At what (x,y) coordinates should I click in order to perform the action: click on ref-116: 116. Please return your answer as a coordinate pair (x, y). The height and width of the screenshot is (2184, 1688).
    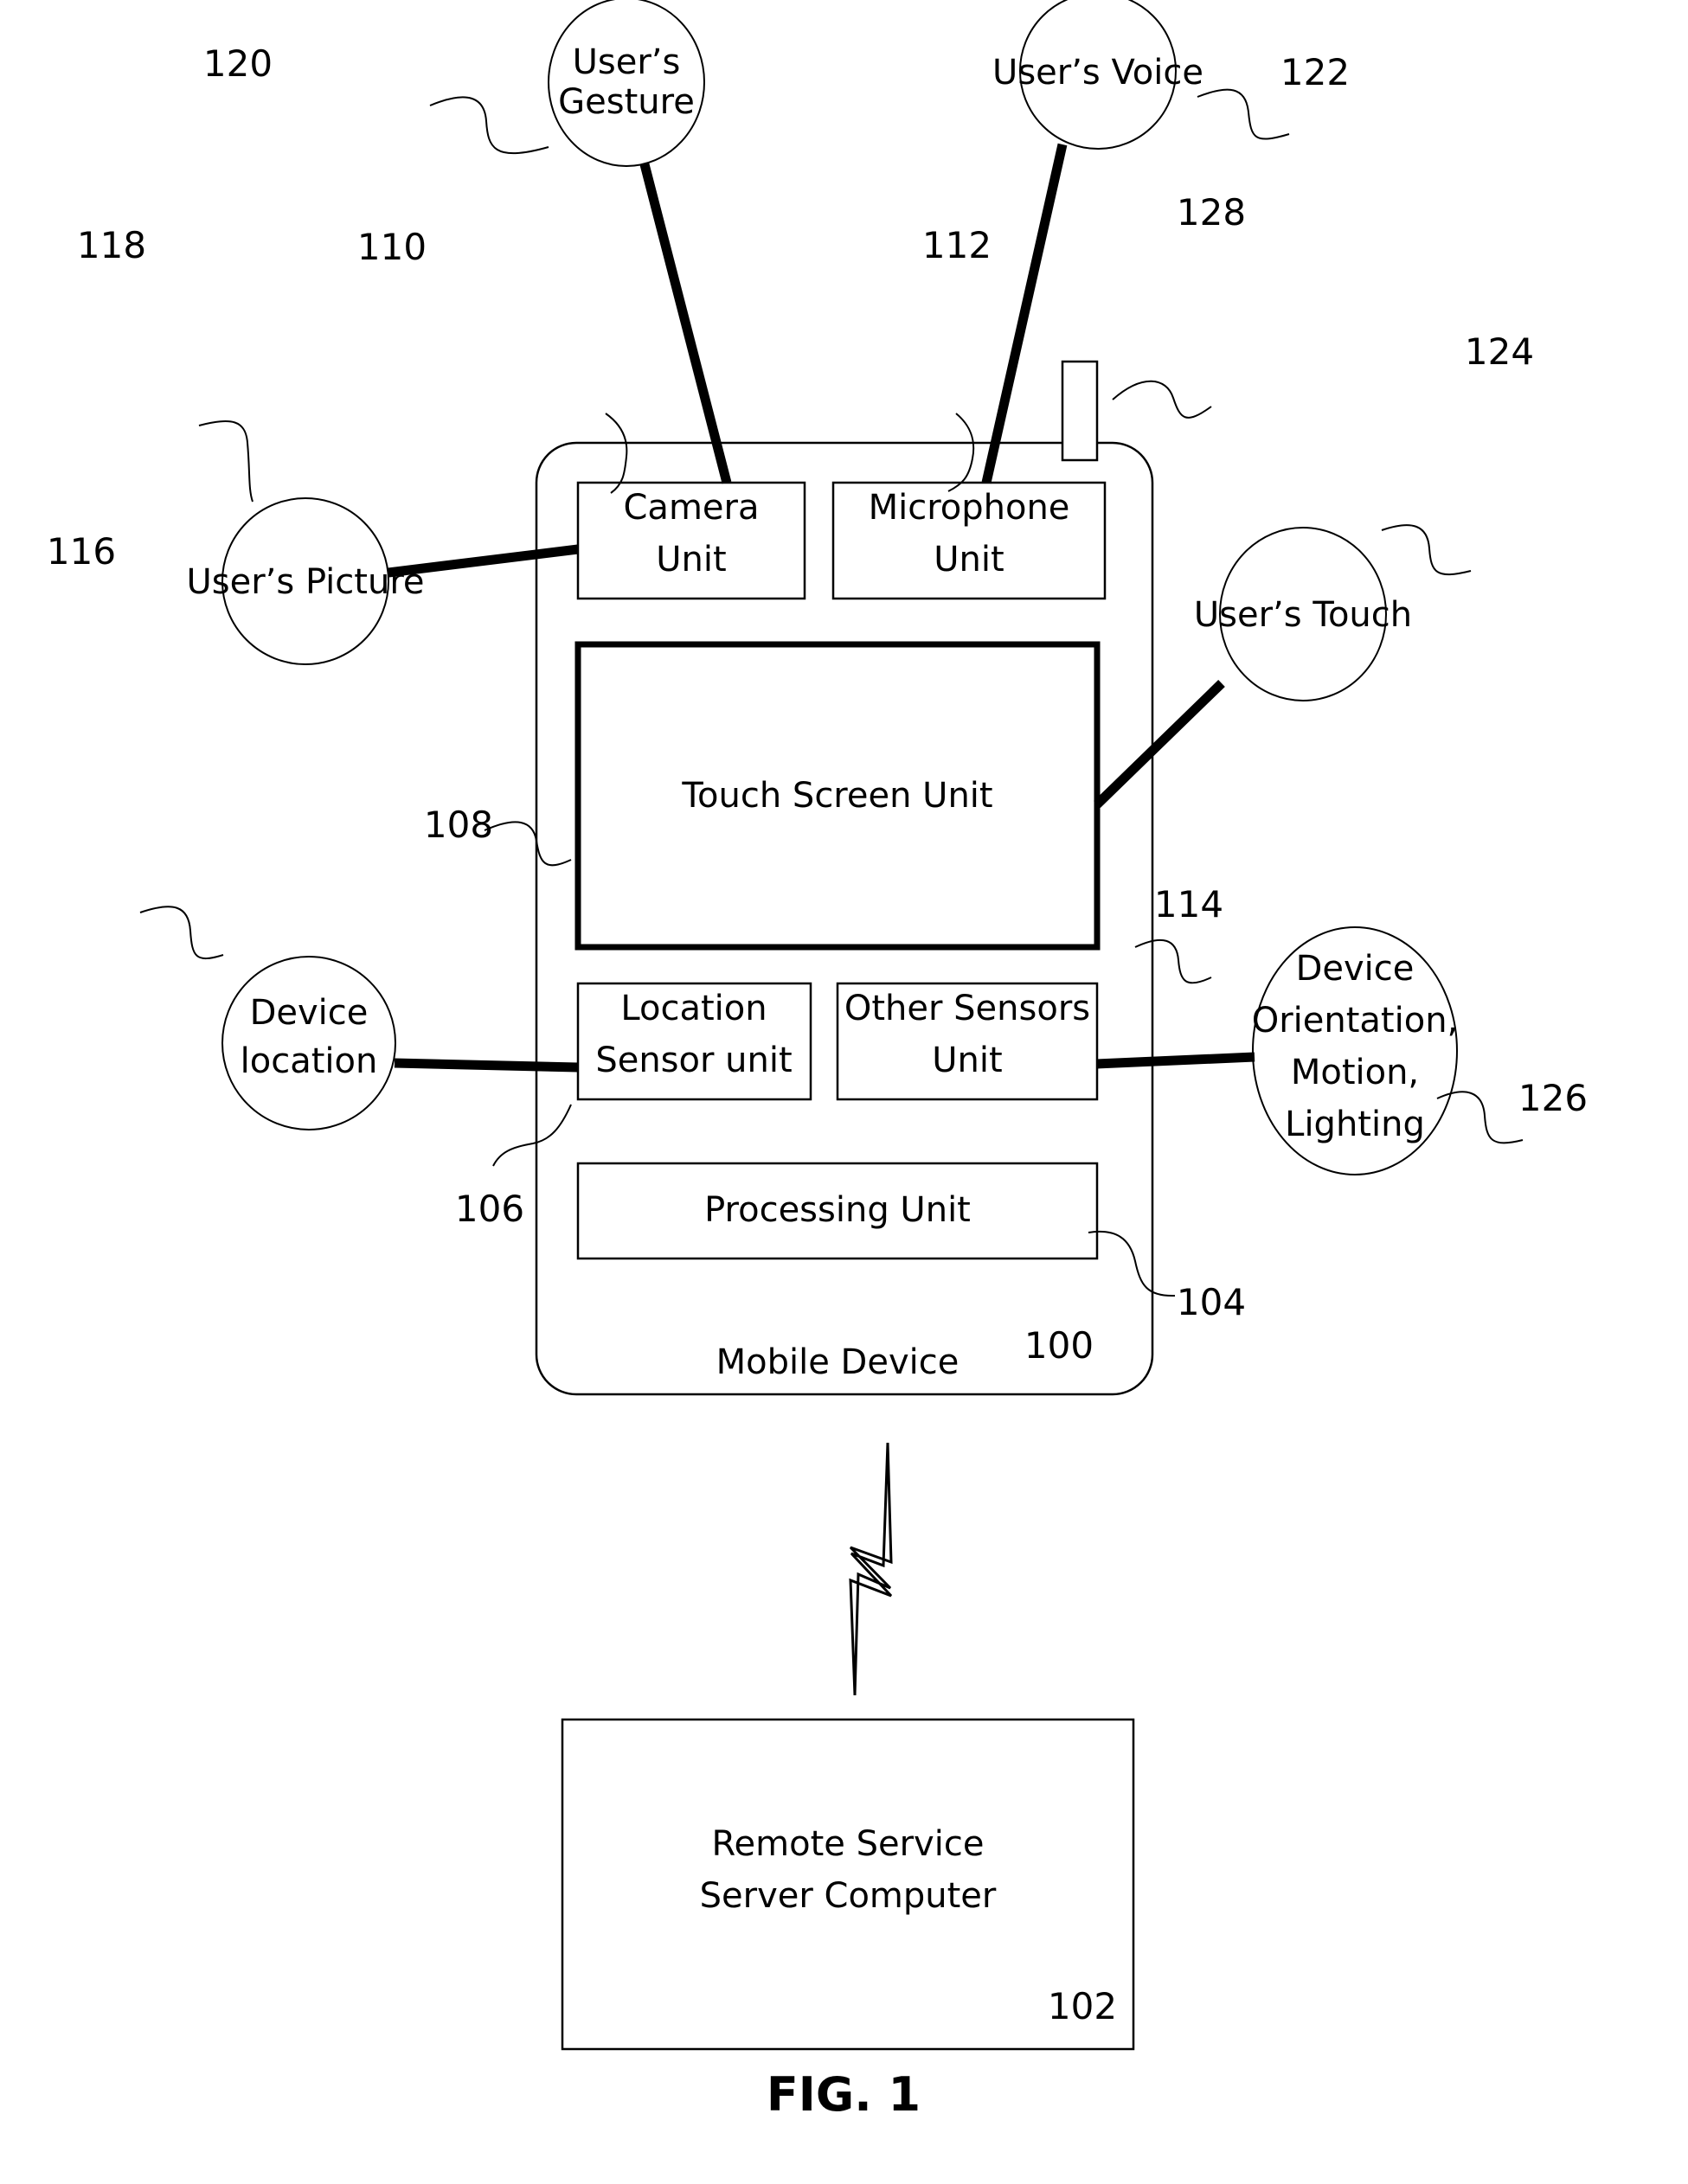
    Looking at the image, I should click on (81, 551).